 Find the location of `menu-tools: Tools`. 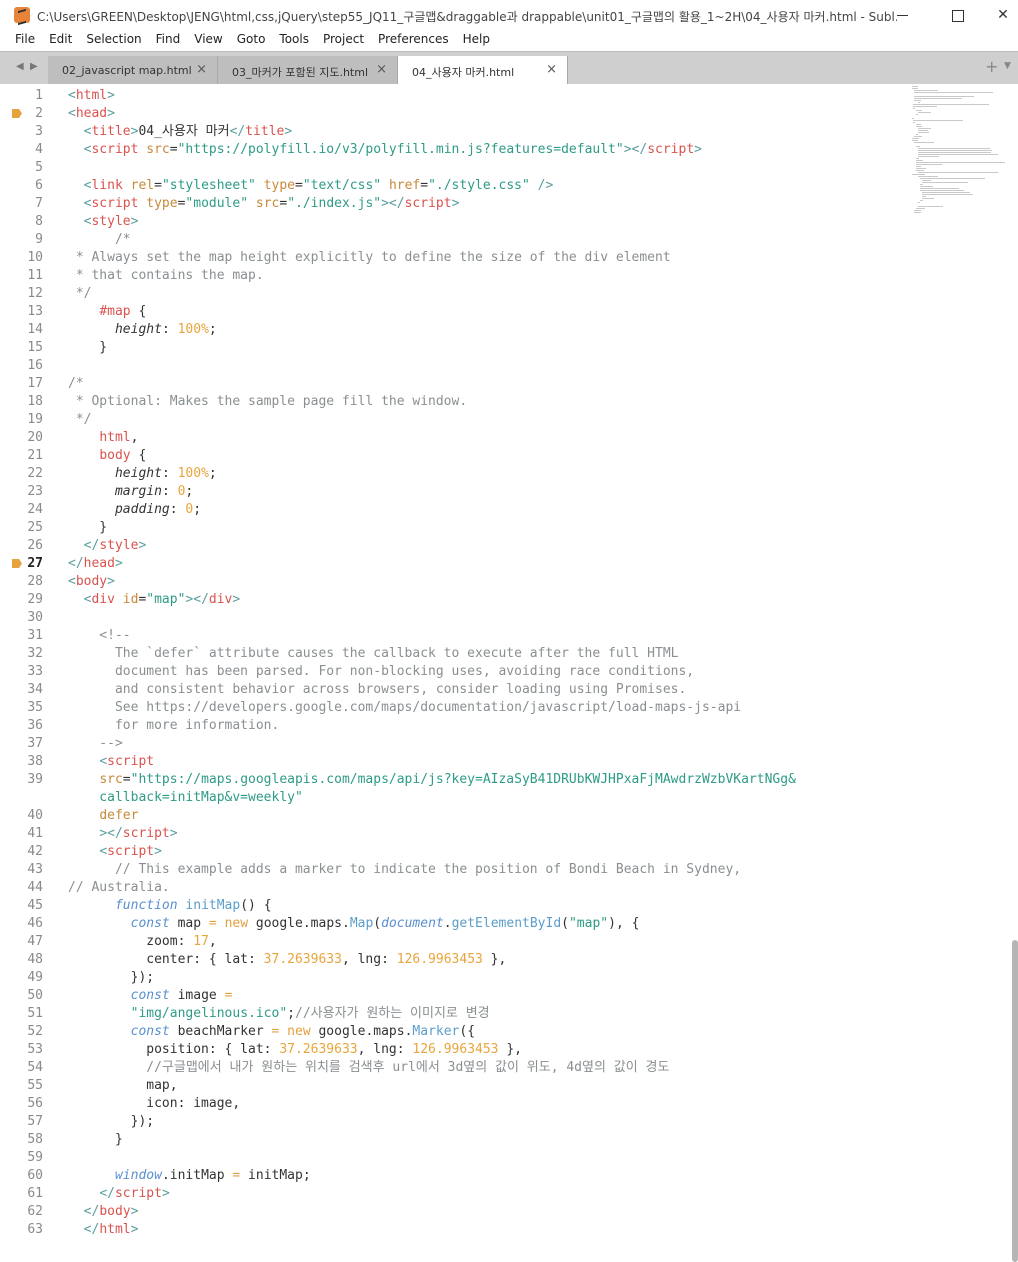

menu-tools: Tools is located at coordinates (294, 40).